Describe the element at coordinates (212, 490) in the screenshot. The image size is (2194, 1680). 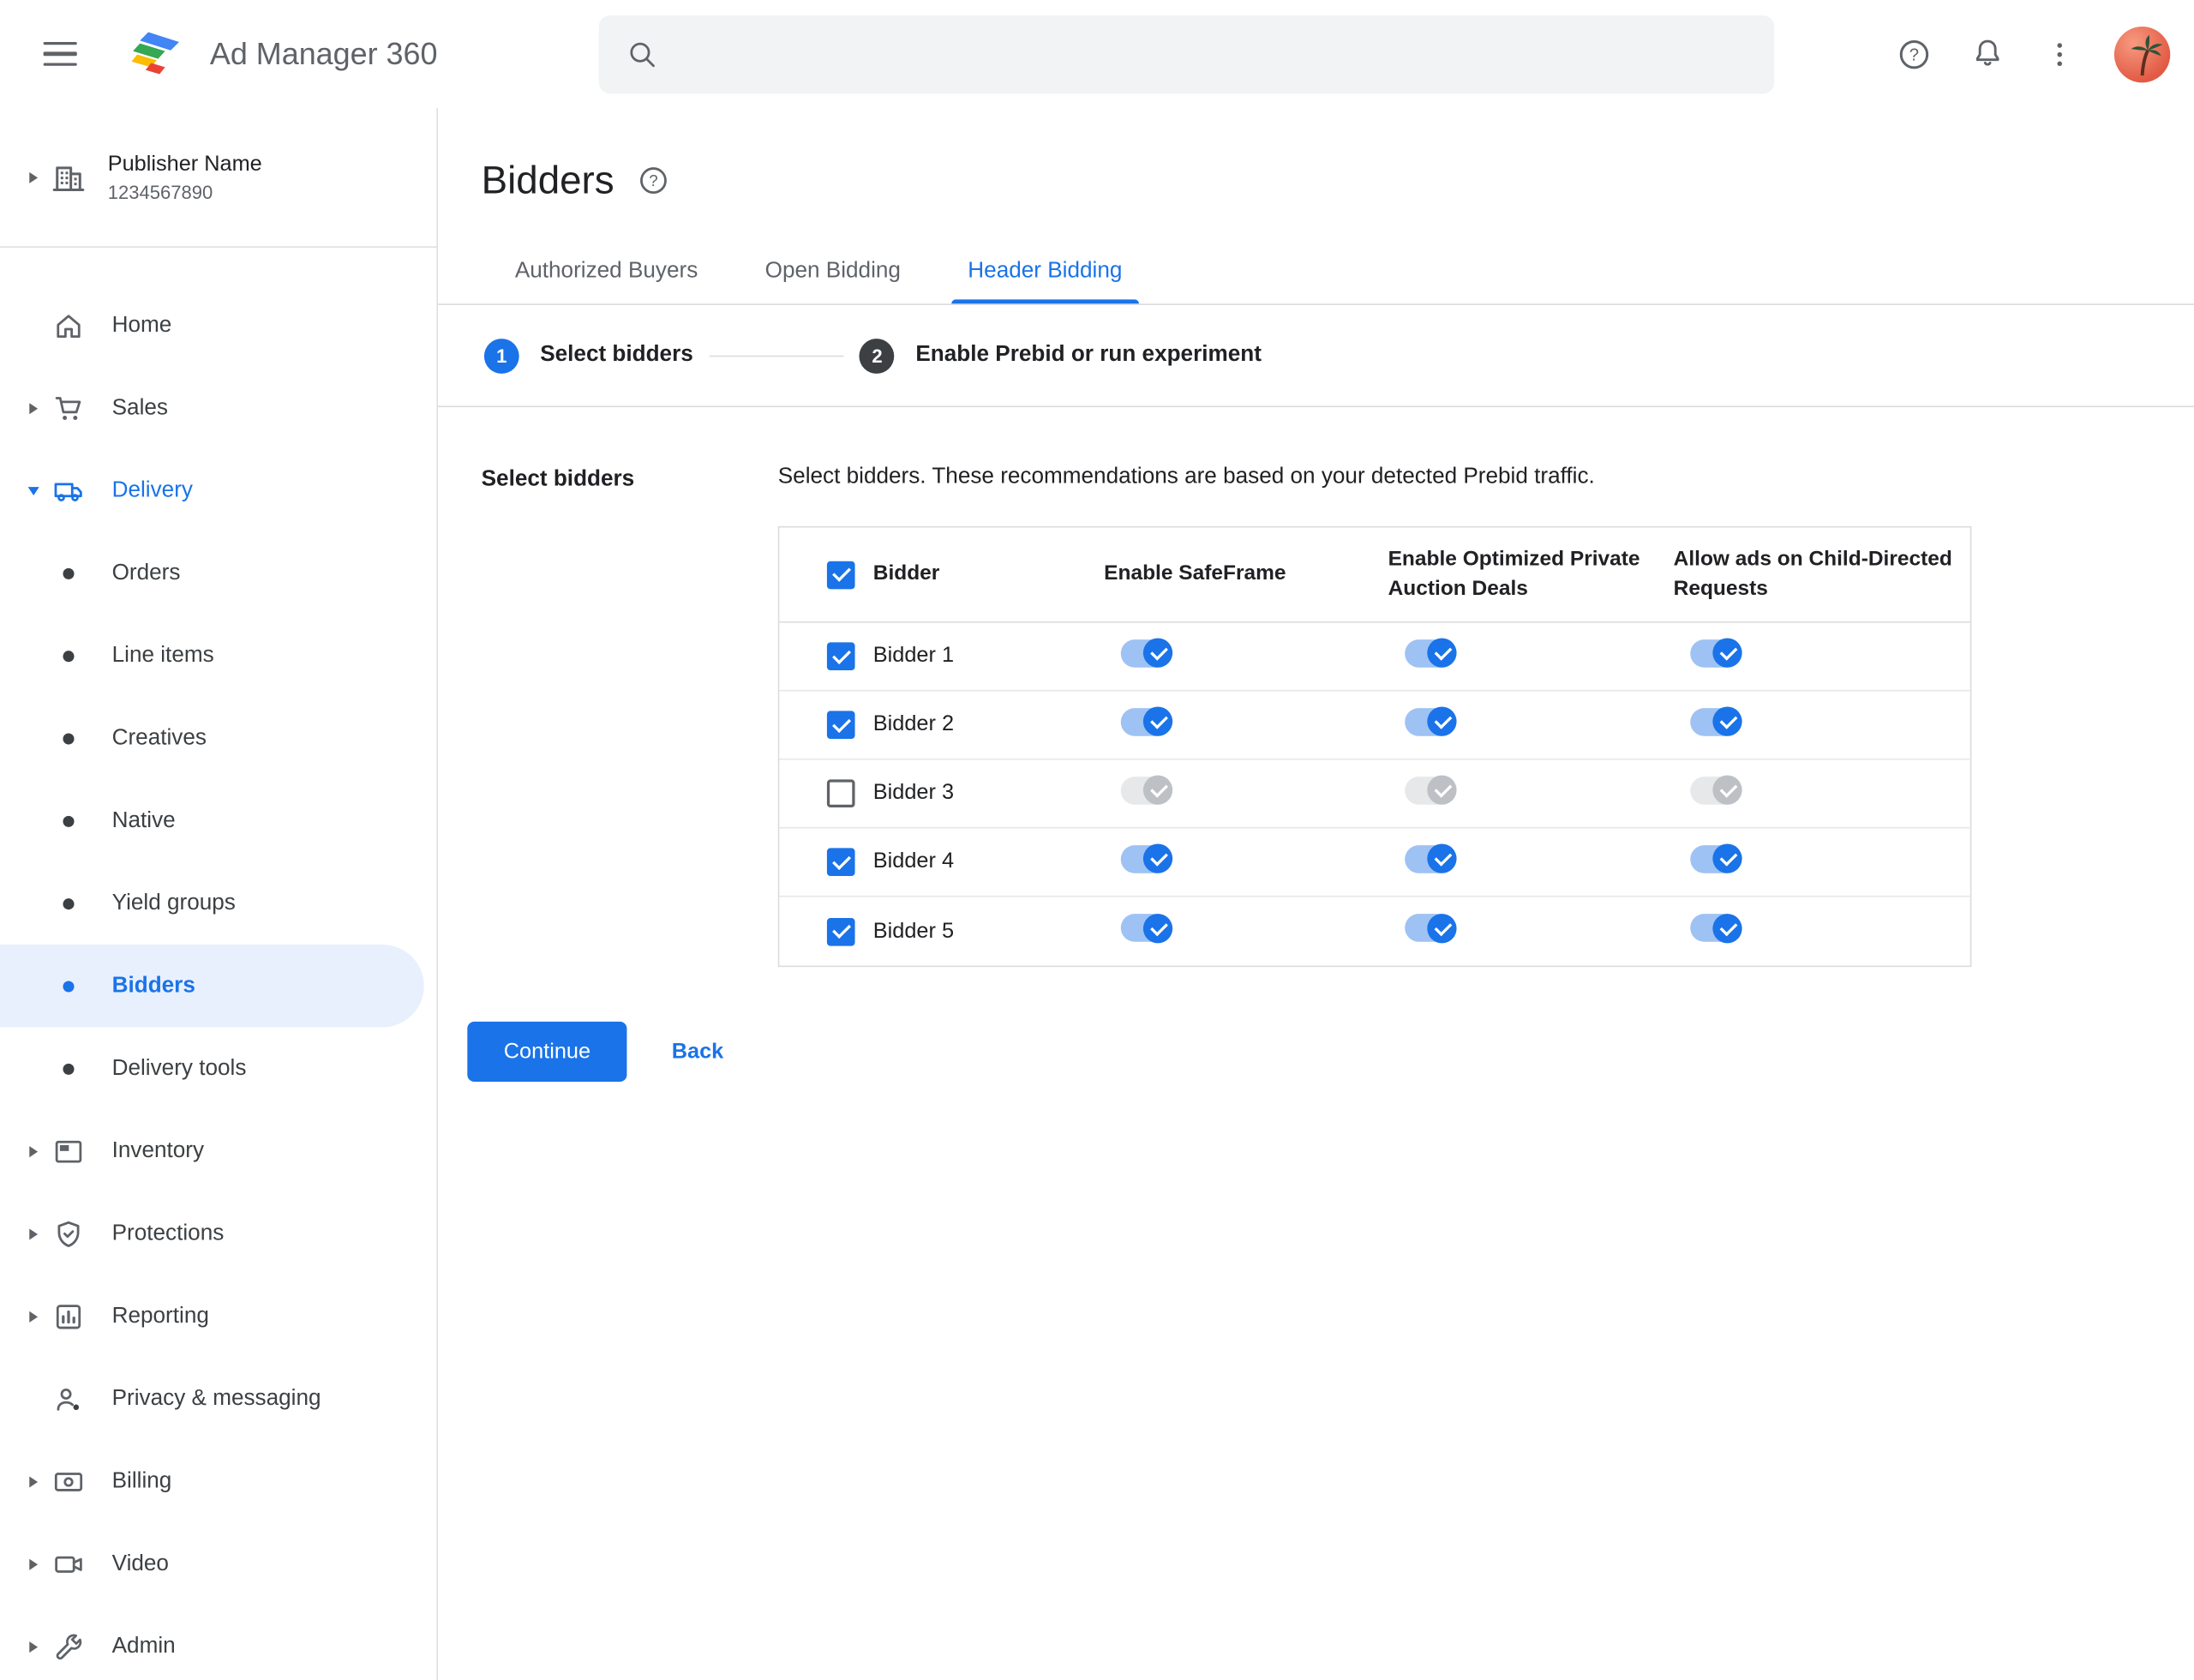
I see `sidebar-item-delivery: Delivery` at that location.